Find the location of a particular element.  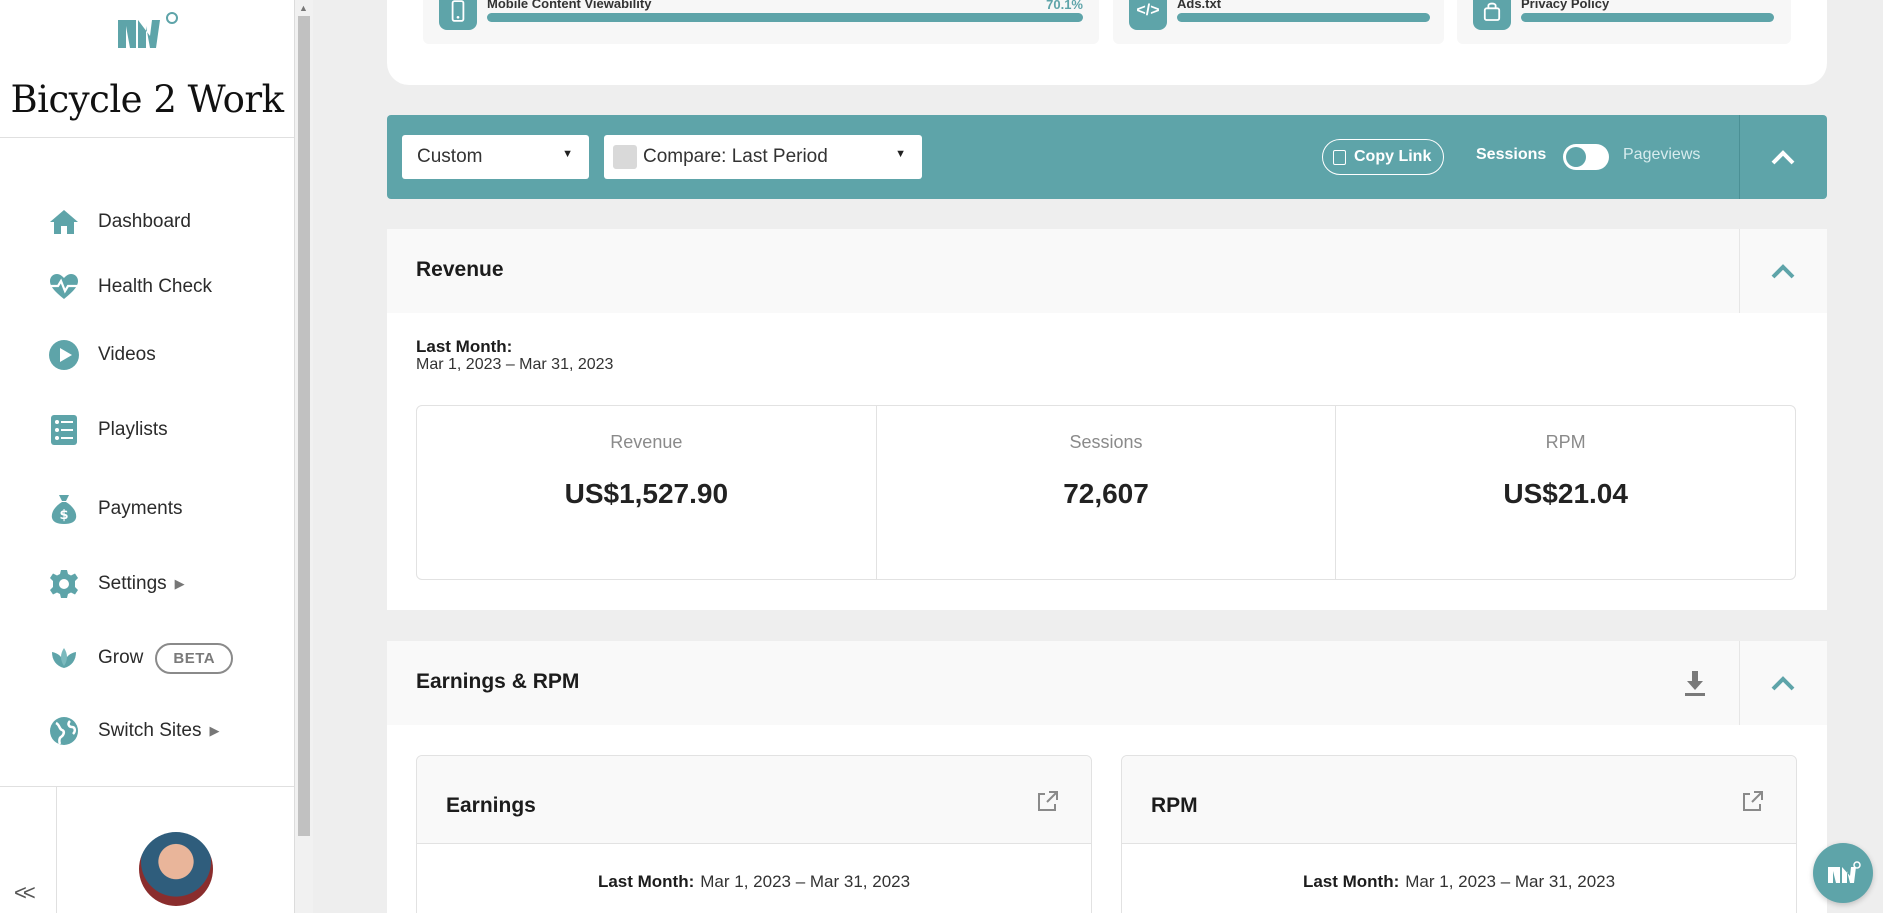

sessions-toggle-label: Sessions is located at coordinates (1511, 154).